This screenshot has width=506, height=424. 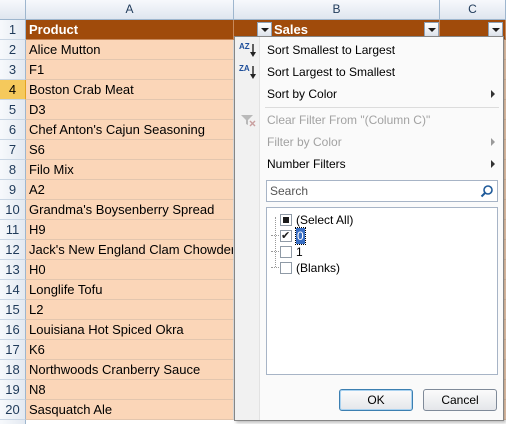 I want to click on list-item-label: (Blanks), so click(x=318, y=268).